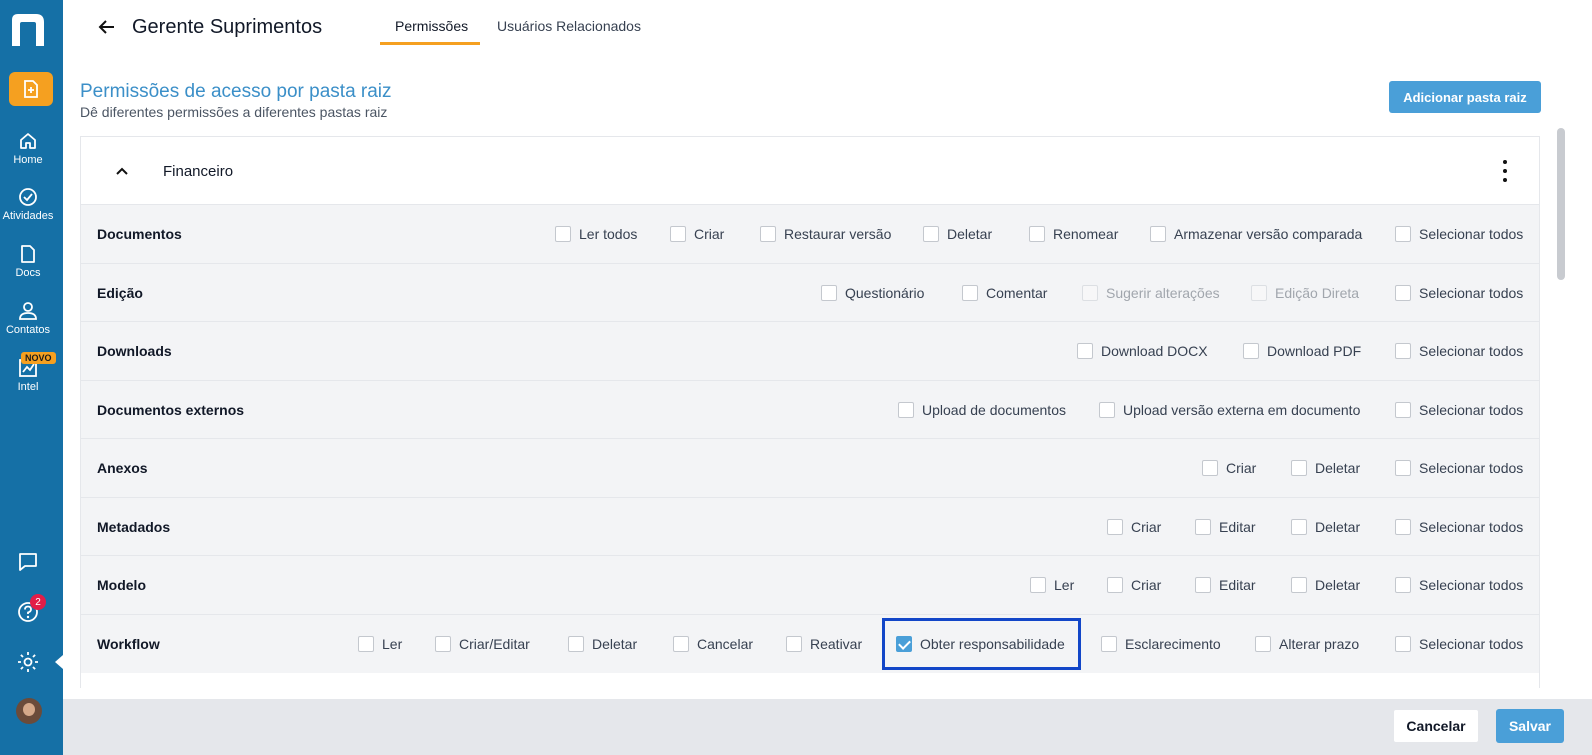 The image size is (1592, 755). I want to click on add-root-folder-button: Adicionar pasta raiz, so click(1465, 97).